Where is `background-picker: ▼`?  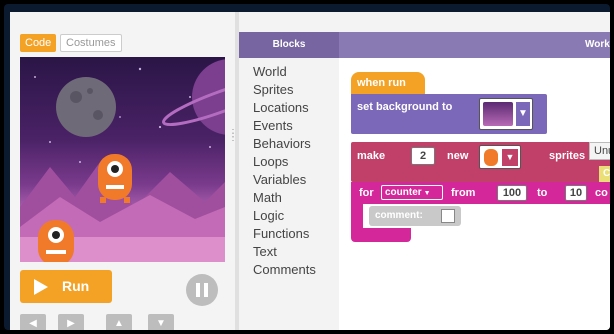
background-picker: ▼ is located at coordinates (506, 114).